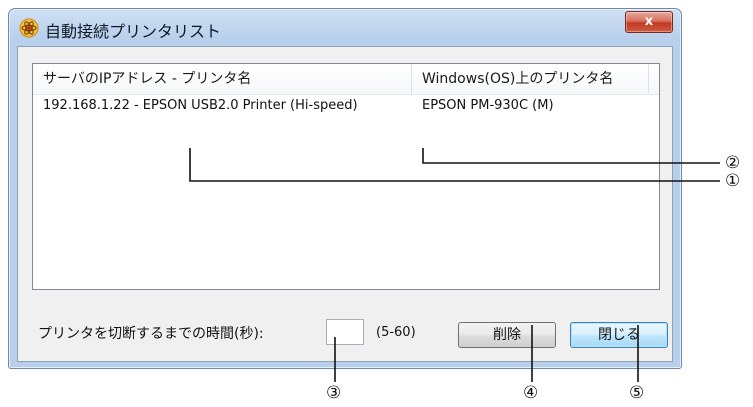  What do you see at coordinates (345, 332) in the screenshot?
I see `timeout-seconds-input` at bounding box center [345, 332].